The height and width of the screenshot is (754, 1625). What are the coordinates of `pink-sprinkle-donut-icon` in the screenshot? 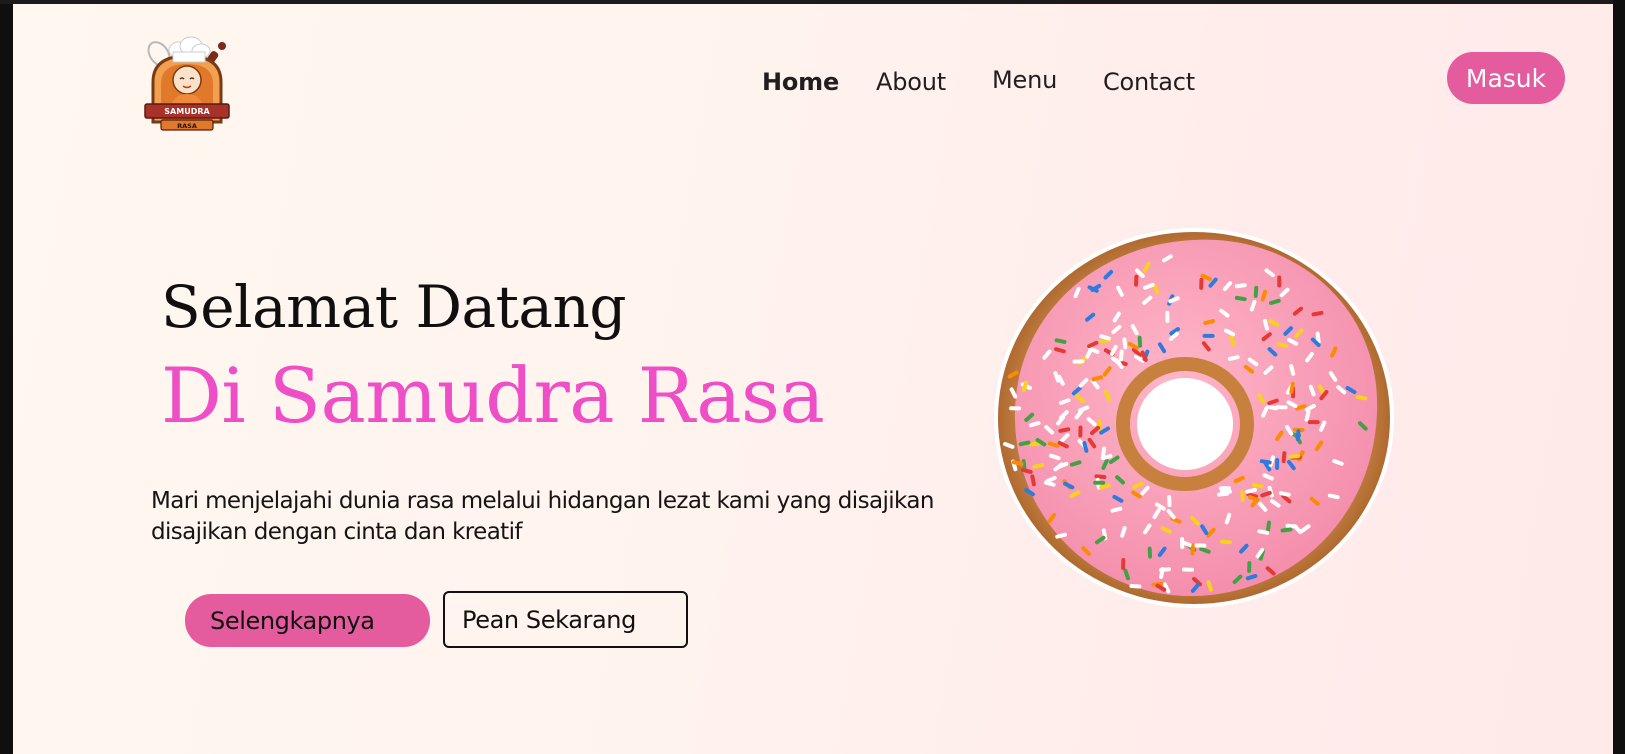 It's located at (1194, 418).